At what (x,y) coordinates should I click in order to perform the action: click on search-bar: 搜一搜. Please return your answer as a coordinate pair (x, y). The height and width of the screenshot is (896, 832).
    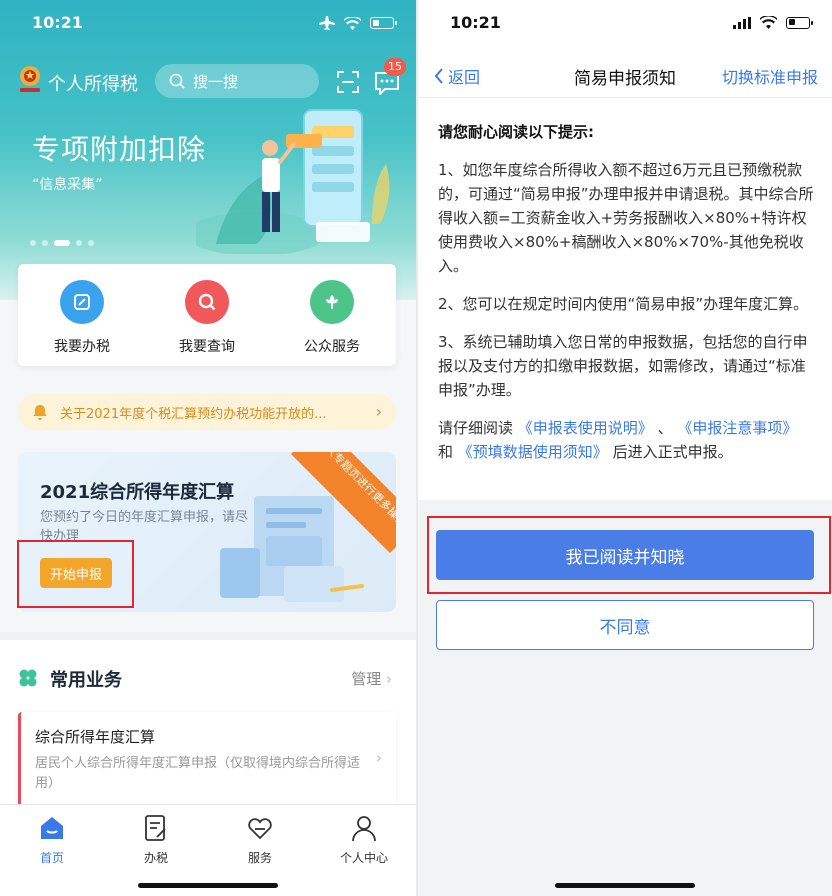
    Looking at the image, I should click on (237, 81).